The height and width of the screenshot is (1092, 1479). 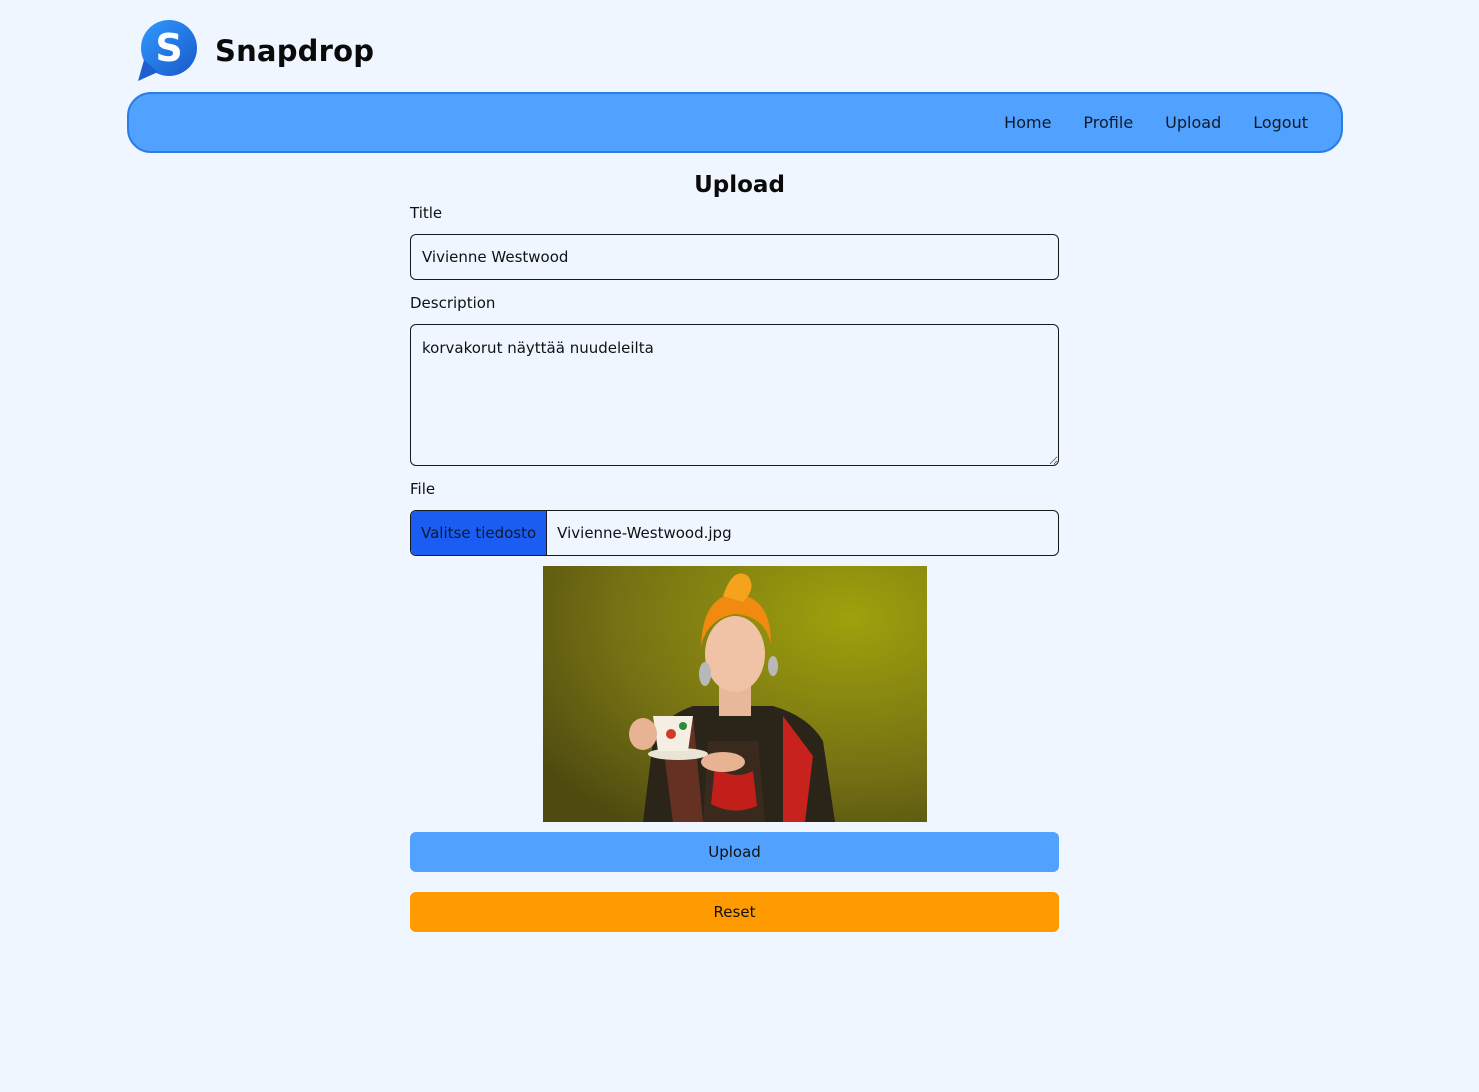 What do you see at coordinates (423, 489) in the screenshot?
I see `file-label: File` at bounding box center [423, 489].